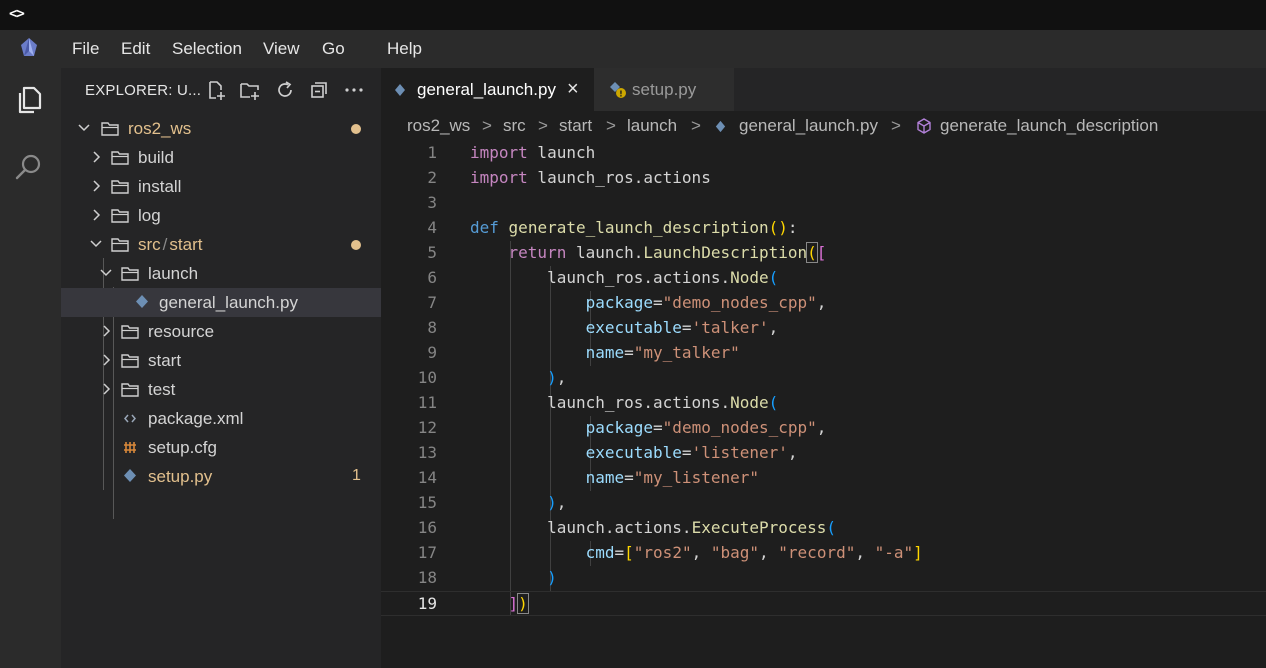 The height and width of the screenshot is (668, 1266). I want to click on tree-file-general-launch: general_launch.py, so click(221, 302).